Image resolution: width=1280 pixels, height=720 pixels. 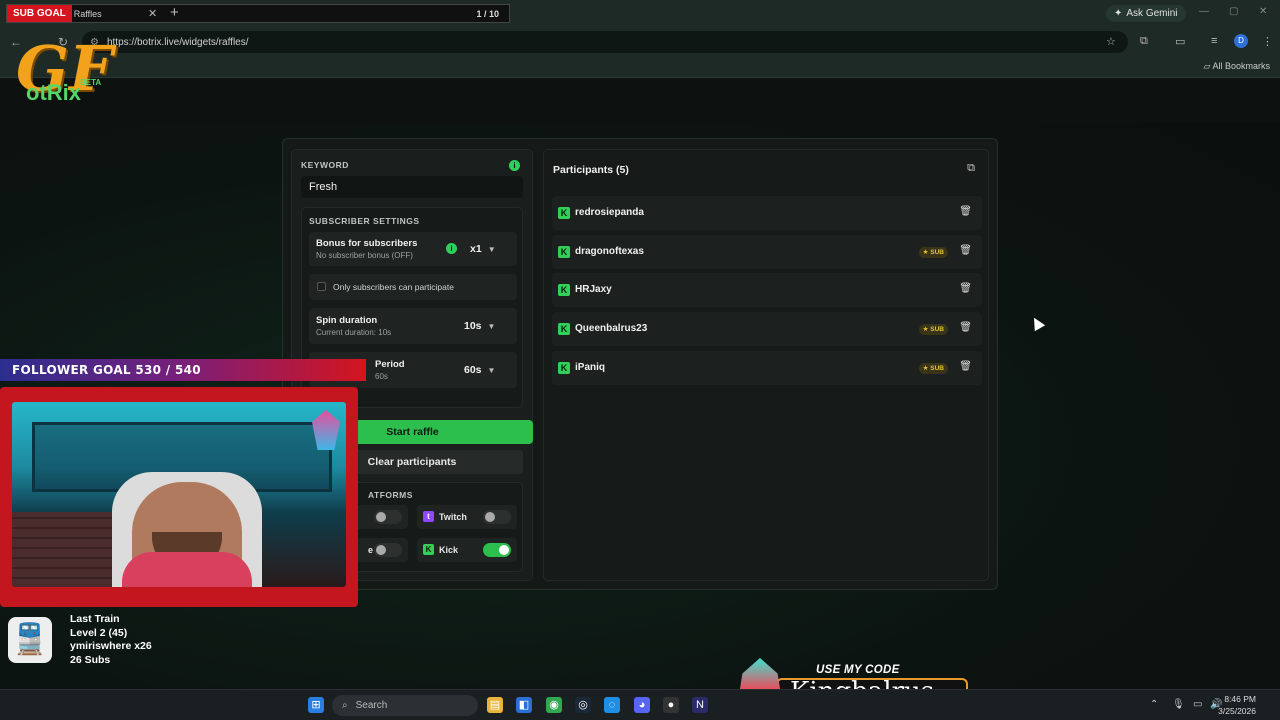 I want to click on keyword-label: KEYWORD, so click(x=325, y=165).